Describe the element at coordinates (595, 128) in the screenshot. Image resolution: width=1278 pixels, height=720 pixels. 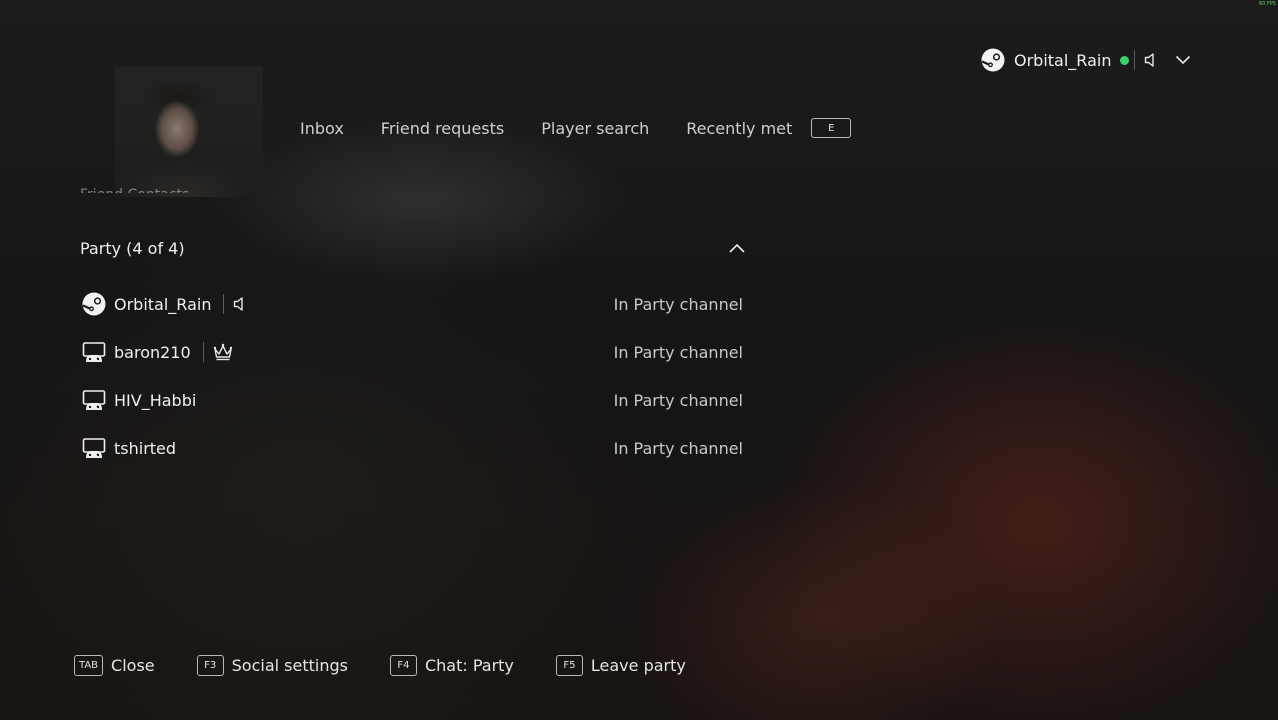
I see `tab-player-search: Player search` at that location.